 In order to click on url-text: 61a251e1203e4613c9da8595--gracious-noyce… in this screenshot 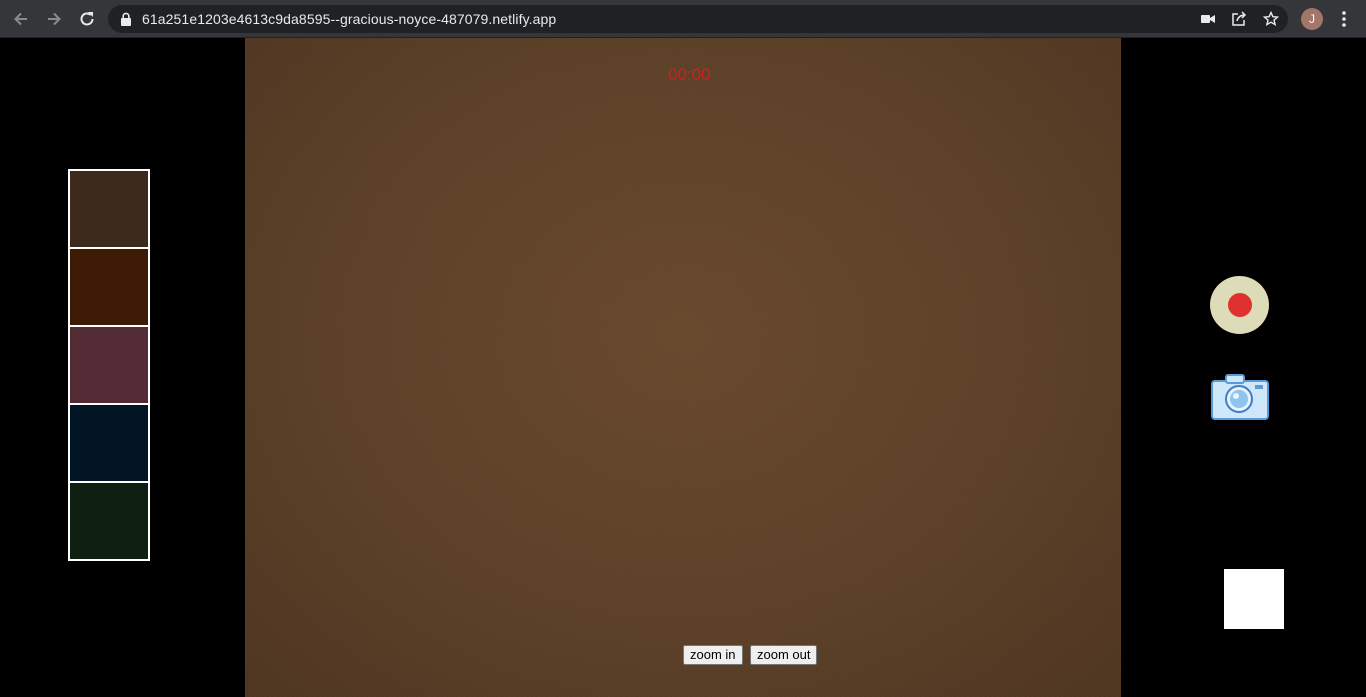, I will do `click(349, 19)`.